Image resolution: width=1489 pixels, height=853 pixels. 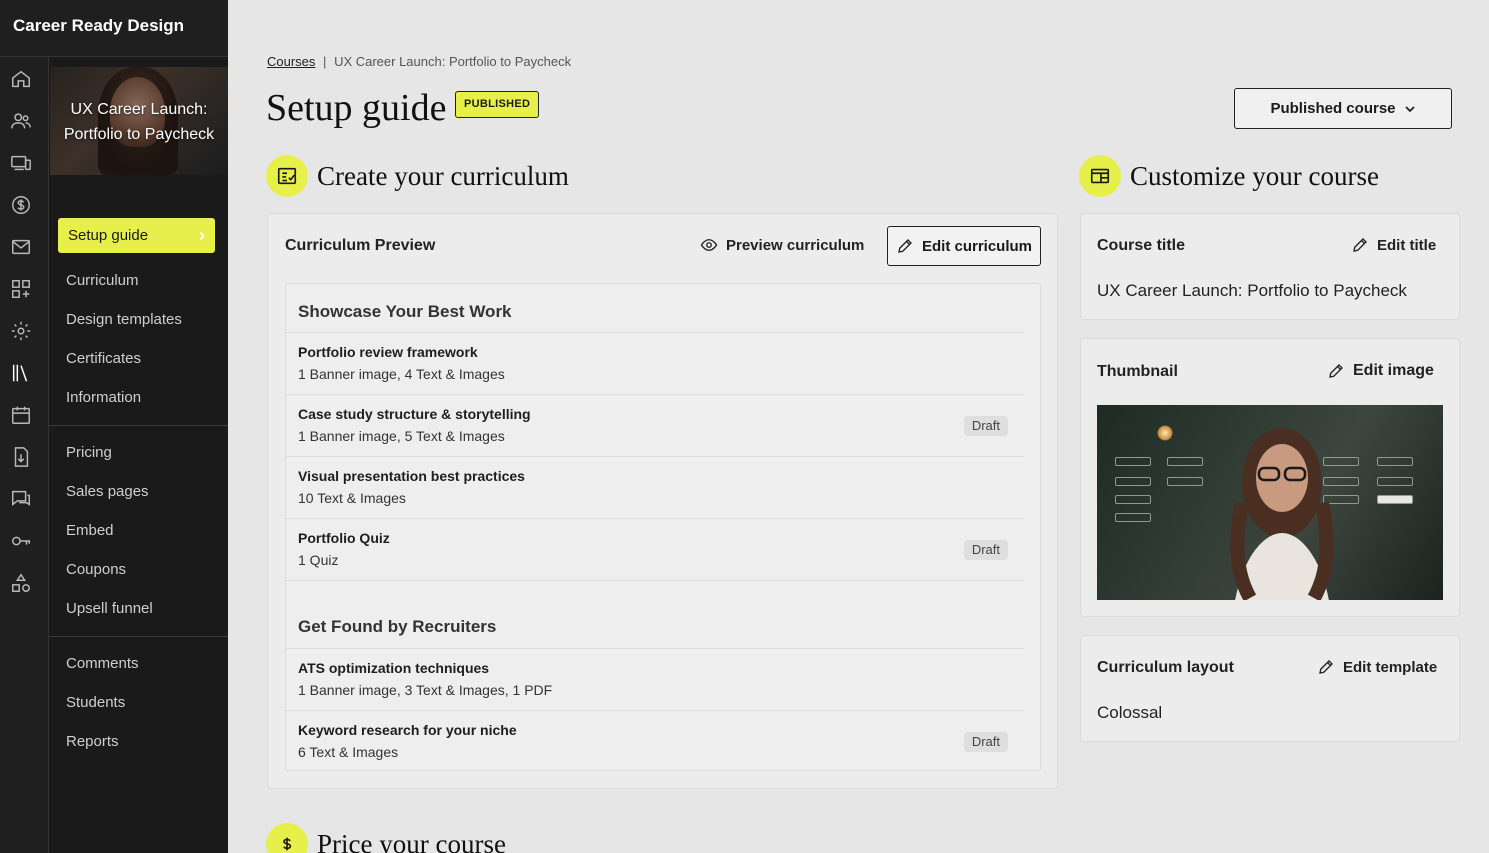 What do you see at coordinates (90, 530) in the screenshot?
I see `nav-embed: Embed` at bounding box center [90, 530].